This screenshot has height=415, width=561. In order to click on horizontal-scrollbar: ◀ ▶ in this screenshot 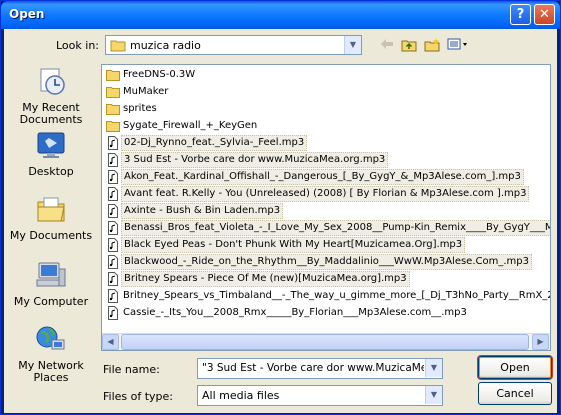, I will do `click(326, 341)`.